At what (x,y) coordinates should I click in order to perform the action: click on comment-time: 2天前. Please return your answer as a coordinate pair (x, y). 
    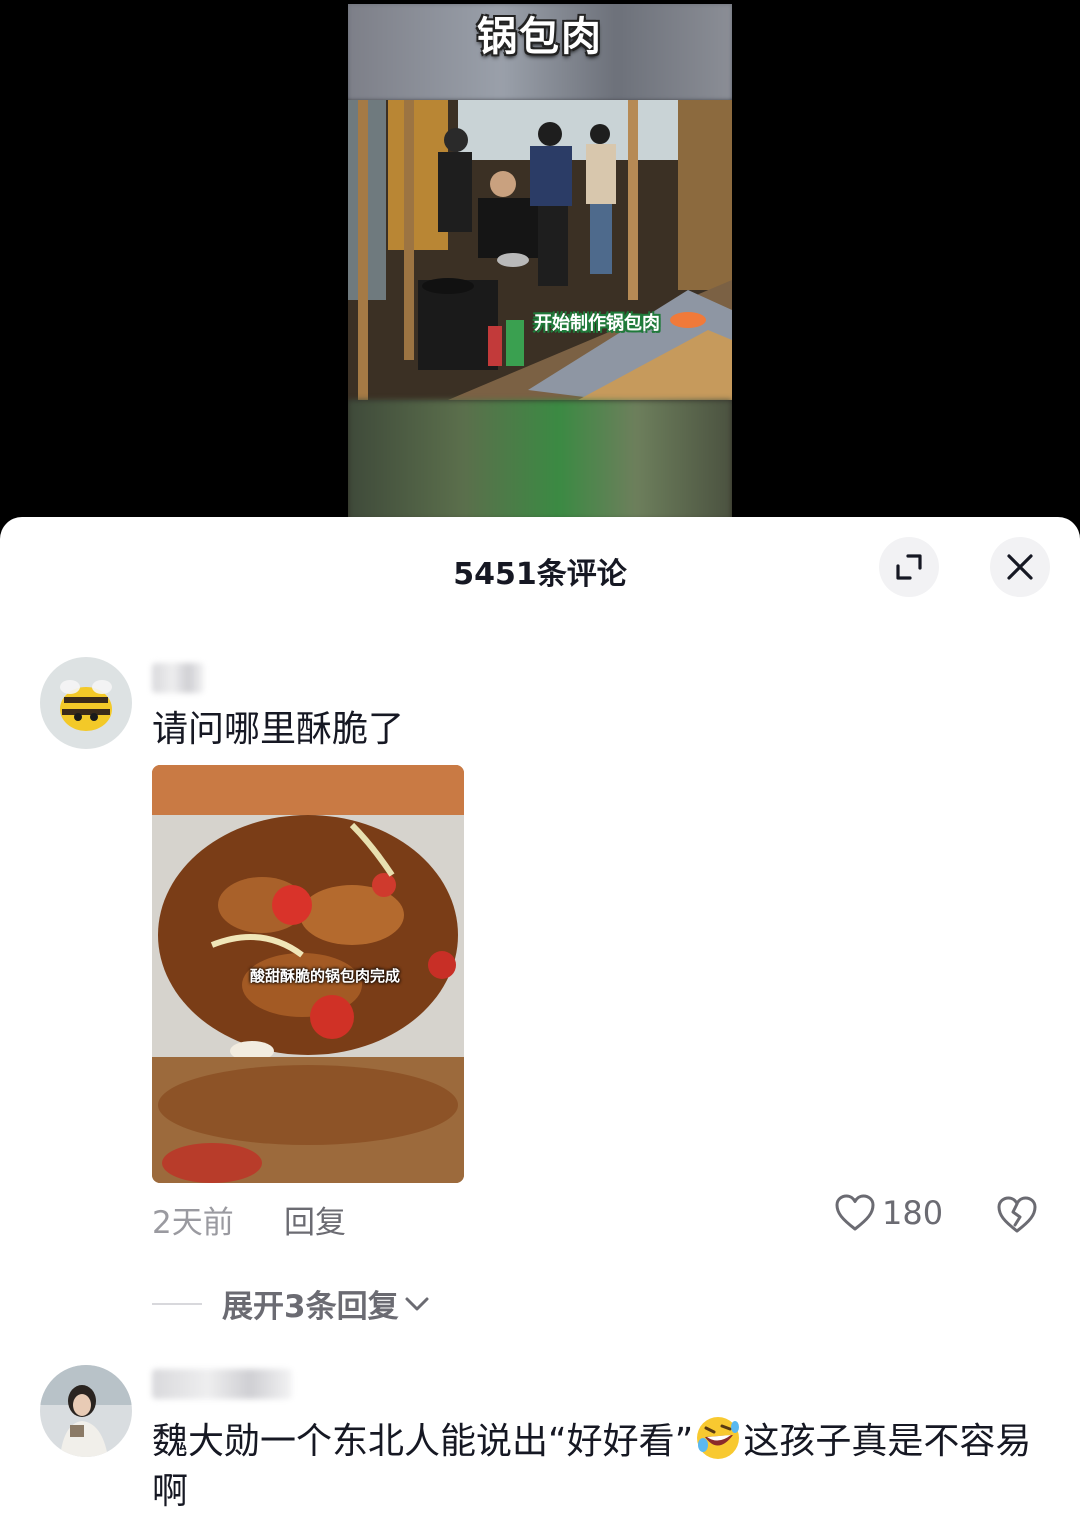
    Looking at the image, I should click on (193, 1223).